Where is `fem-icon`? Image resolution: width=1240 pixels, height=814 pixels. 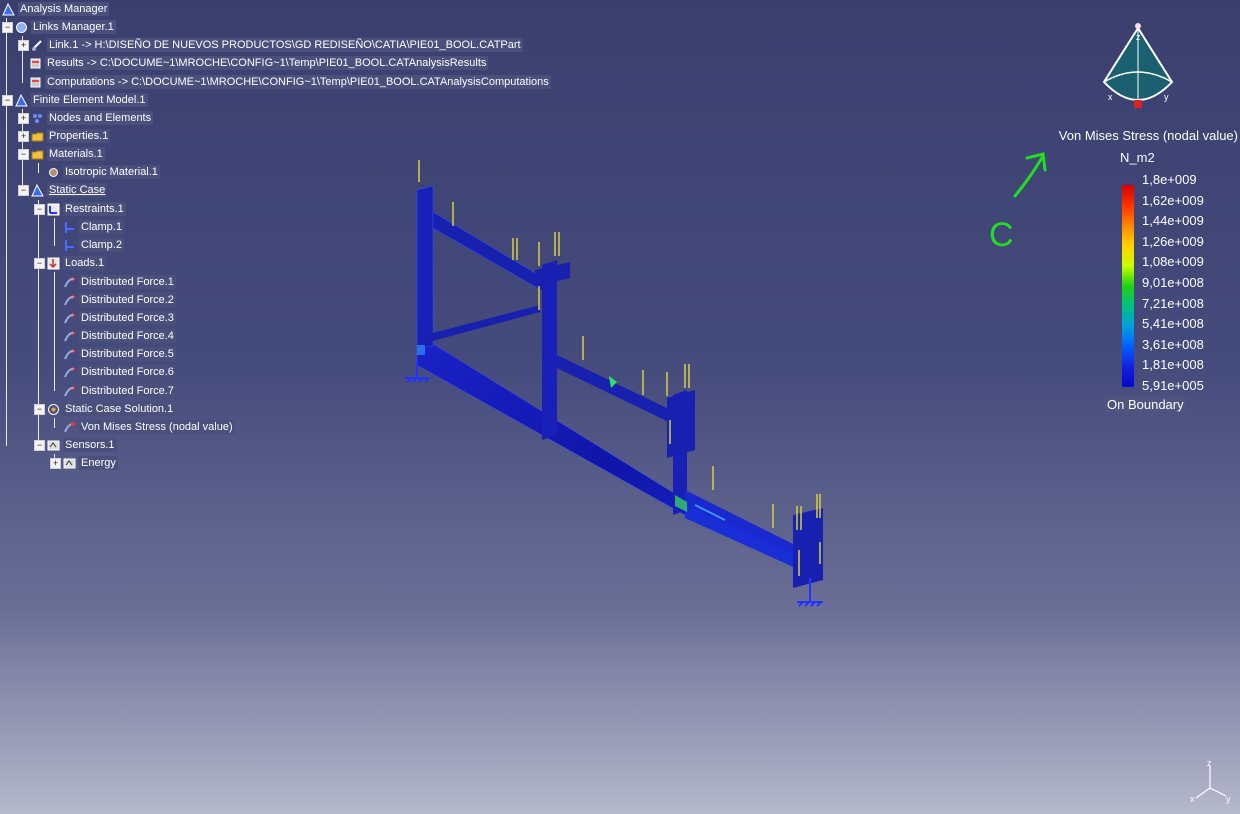
fem-icon is located at coordinates (21, 100).